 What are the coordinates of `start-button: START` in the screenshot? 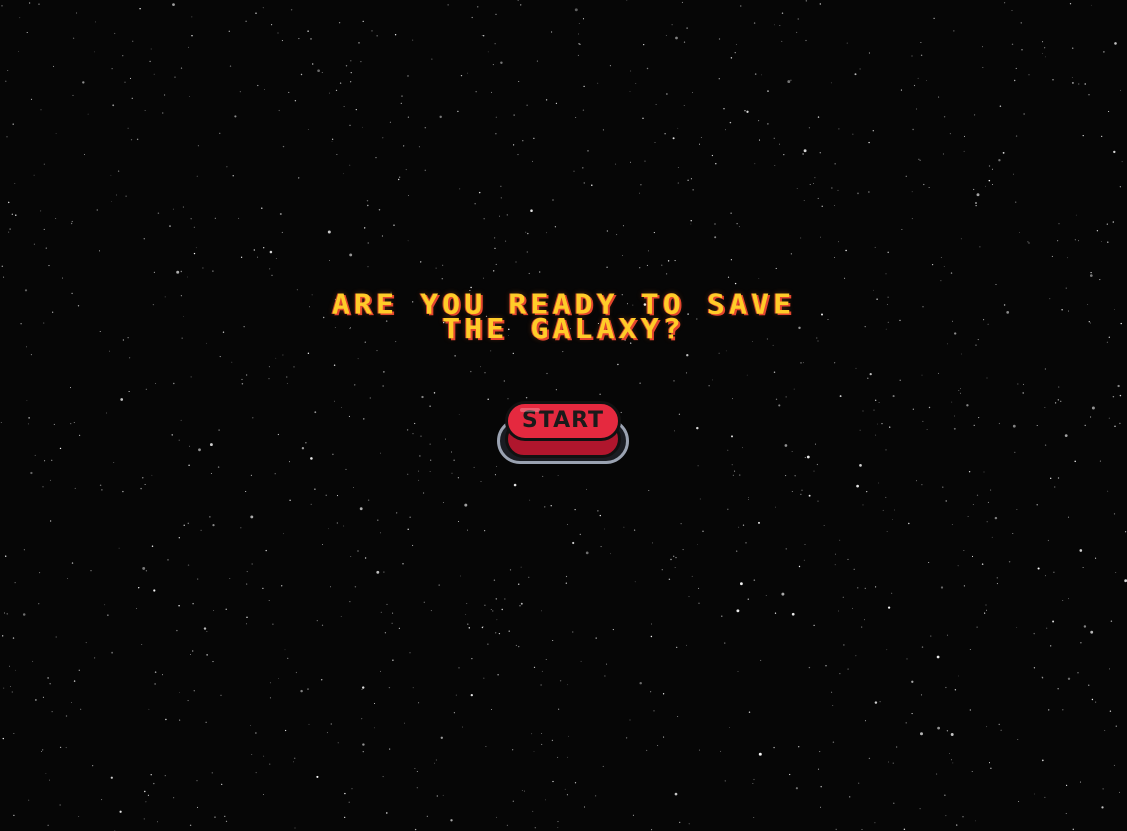 It's located at (563, 421).